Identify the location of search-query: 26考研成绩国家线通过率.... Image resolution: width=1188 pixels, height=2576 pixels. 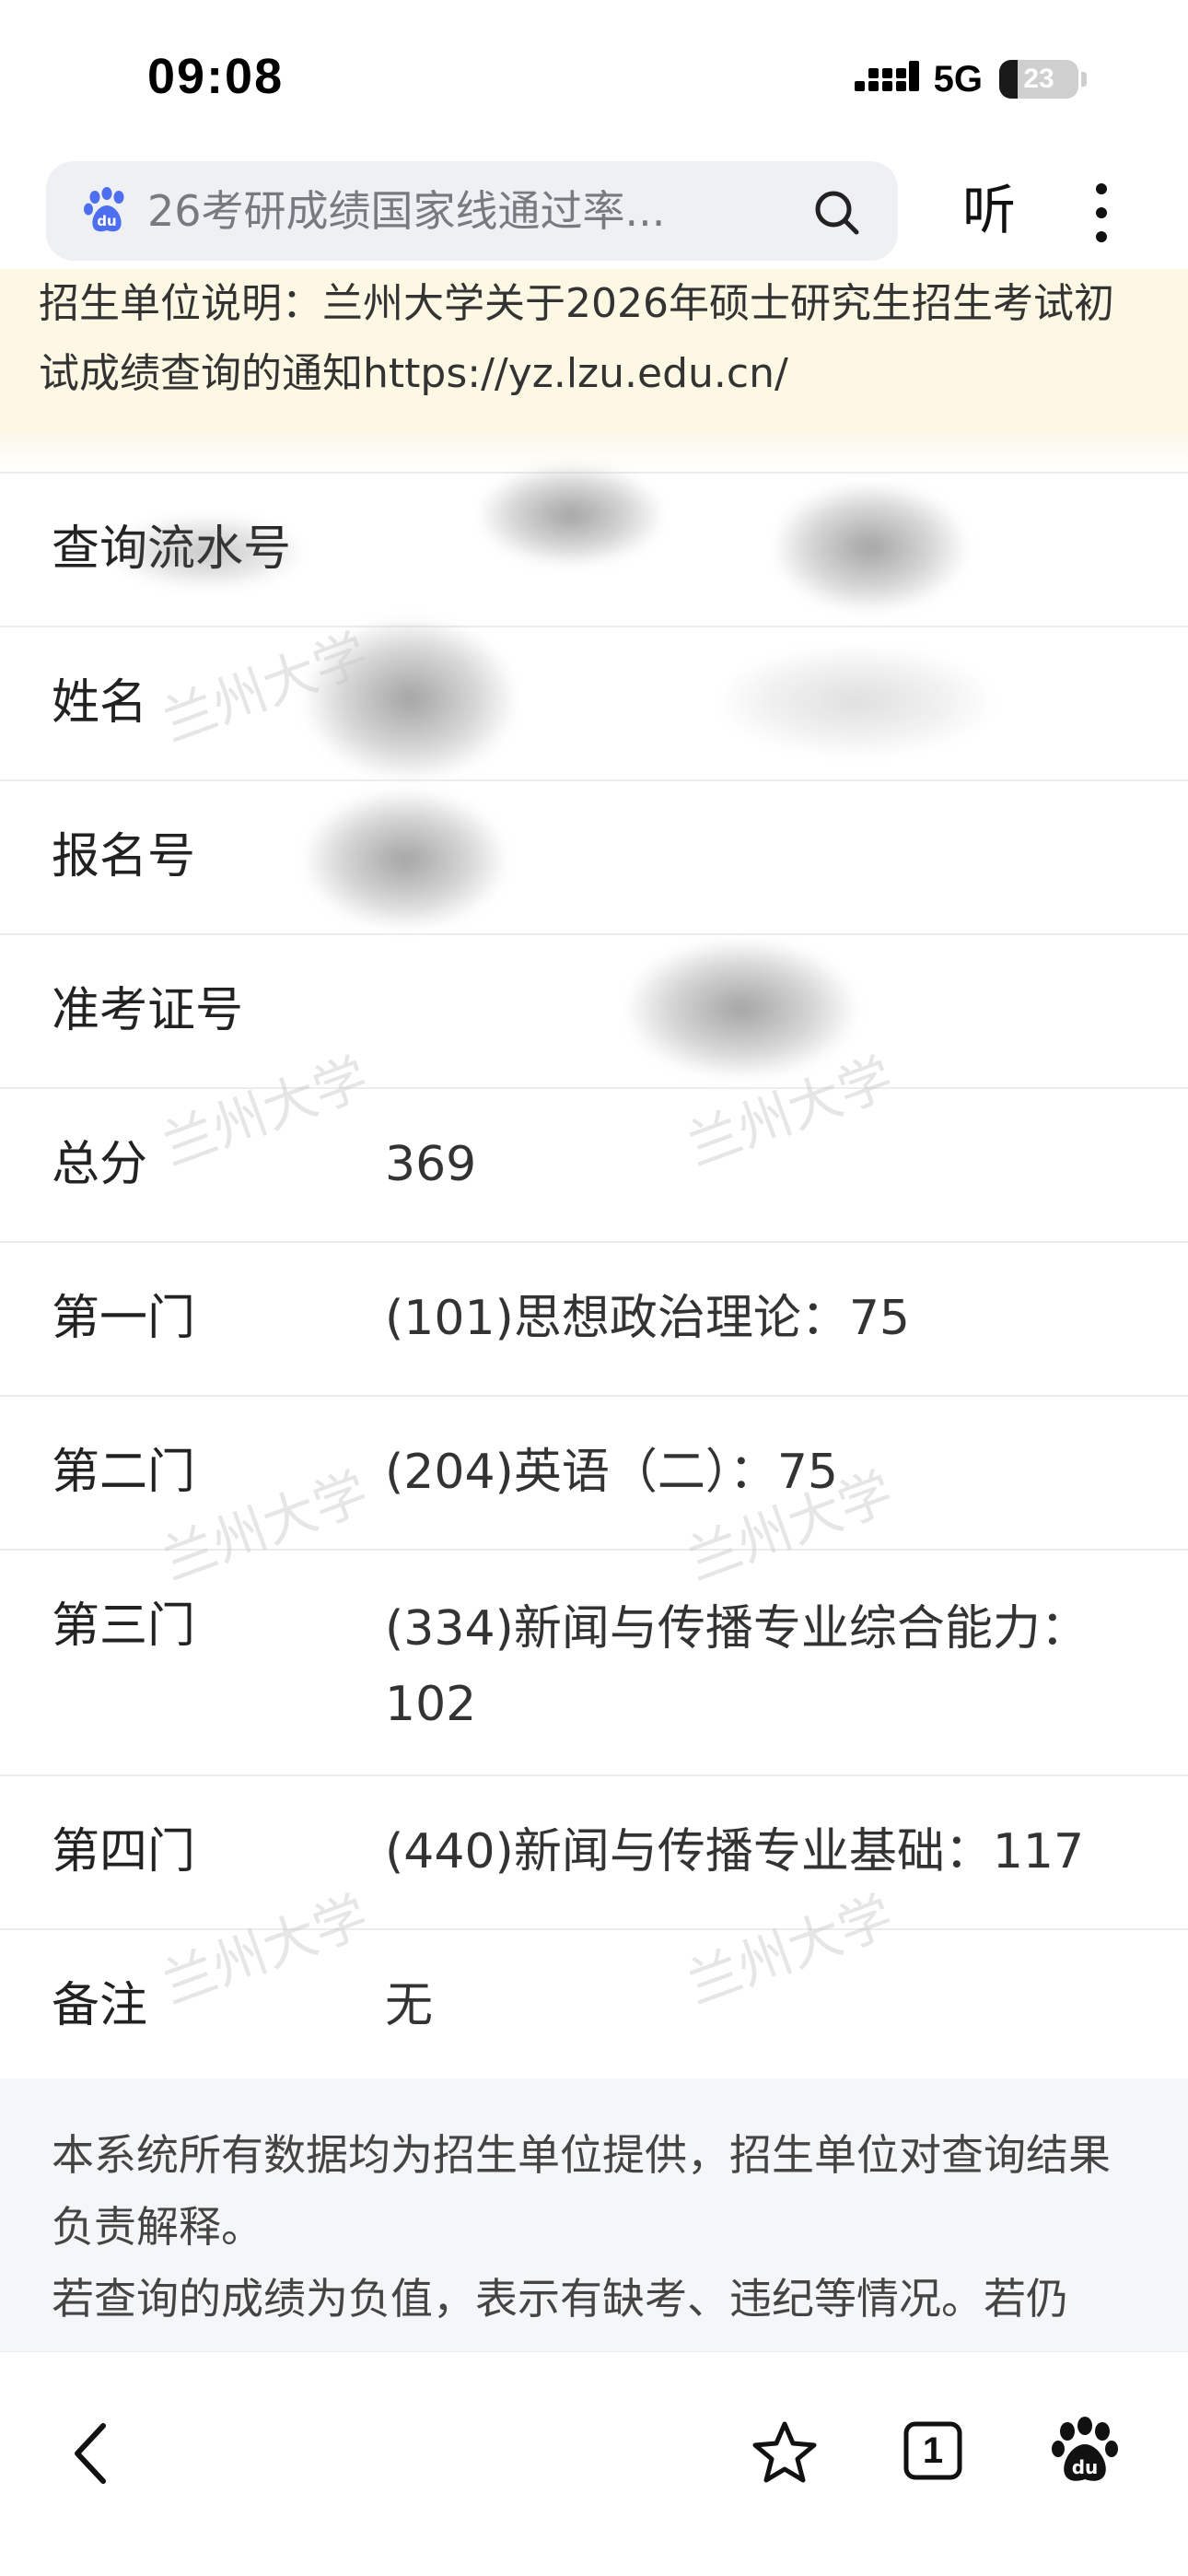
(451, 211).